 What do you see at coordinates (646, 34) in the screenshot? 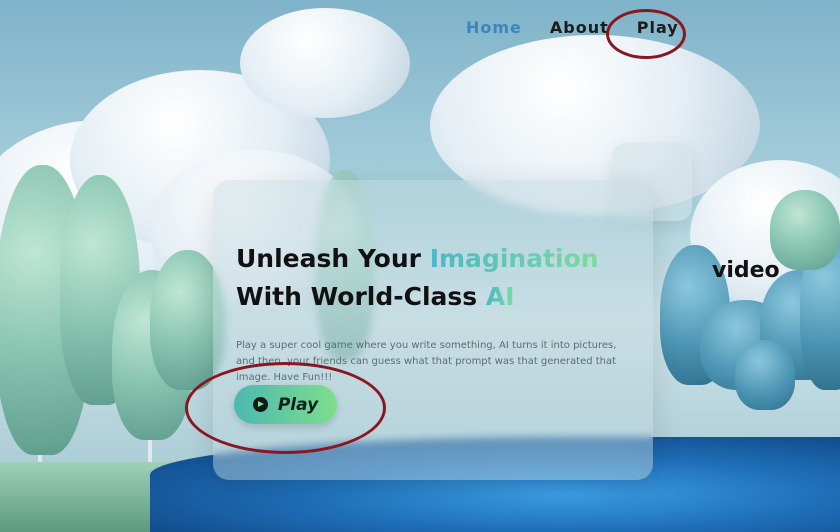
I see `nav-play-annotation-circle` at bounding box center [646, 34].